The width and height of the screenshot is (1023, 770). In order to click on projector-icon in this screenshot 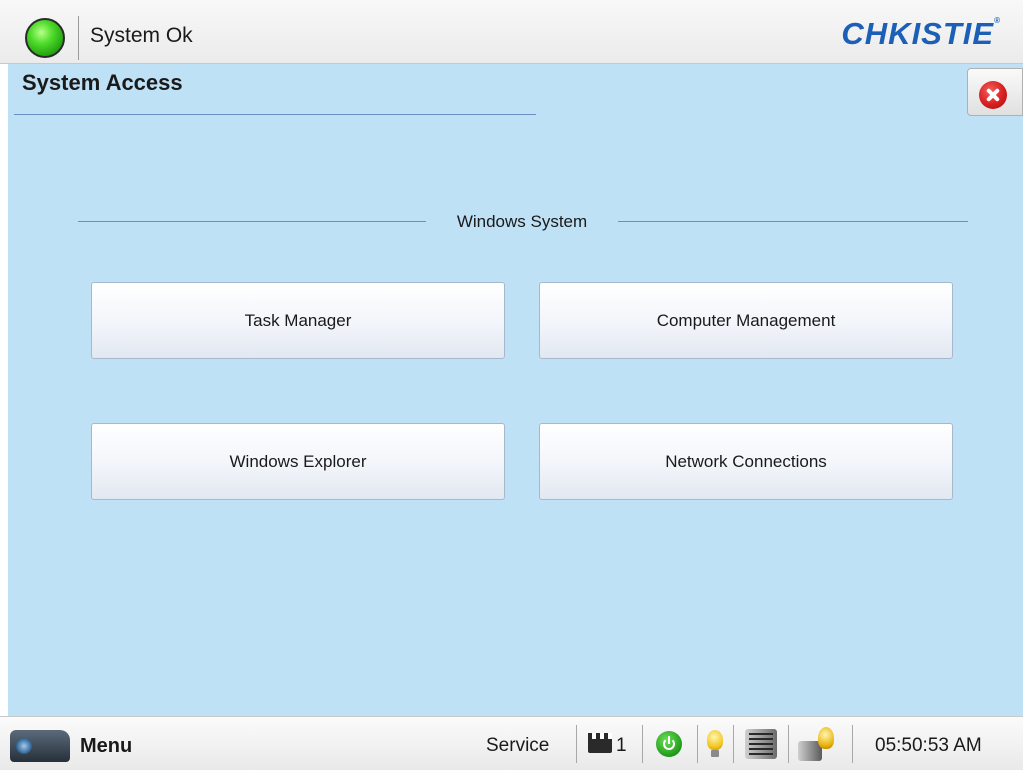, I will do `click(40, 746)`.